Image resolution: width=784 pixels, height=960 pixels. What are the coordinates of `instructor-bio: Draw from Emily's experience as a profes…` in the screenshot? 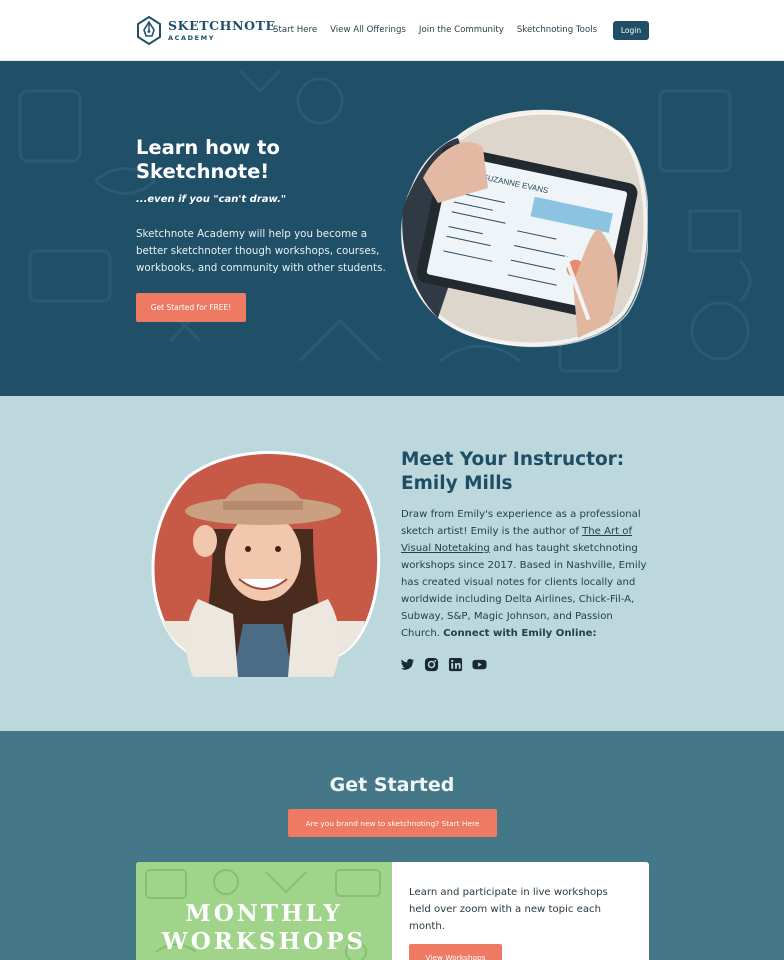 It's located at (526, 574).